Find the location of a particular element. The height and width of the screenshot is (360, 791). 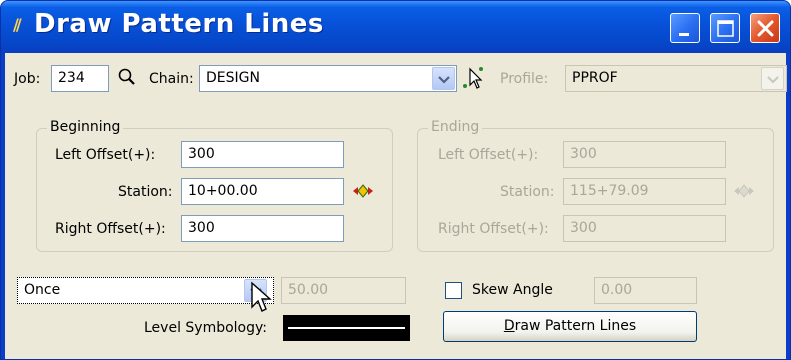

ending-group-title: Ending is located at coordinates (455, 127).